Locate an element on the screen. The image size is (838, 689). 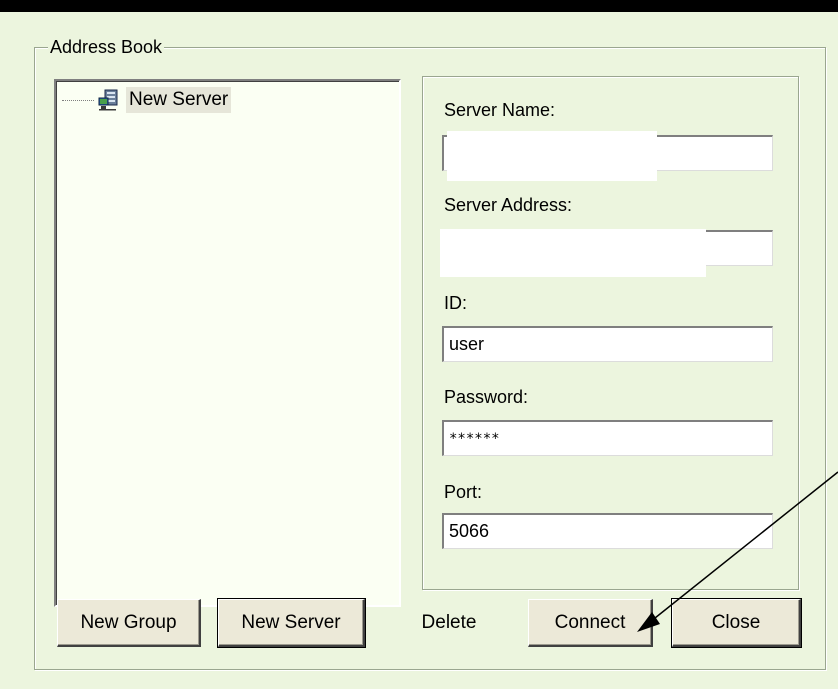
port-field is located at coordinates (607, 531).